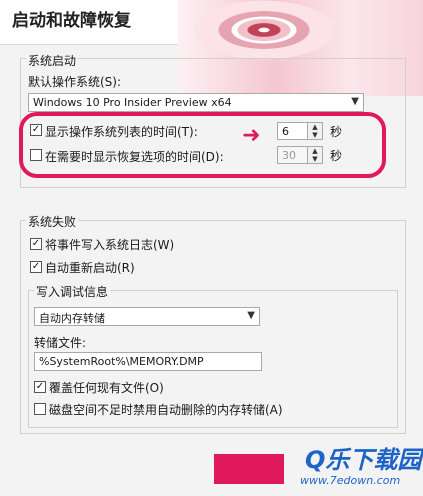 The height and width of the screenshot is (496, 423). I want to click on write-event-checkbox: ✓, so click(36, 244).